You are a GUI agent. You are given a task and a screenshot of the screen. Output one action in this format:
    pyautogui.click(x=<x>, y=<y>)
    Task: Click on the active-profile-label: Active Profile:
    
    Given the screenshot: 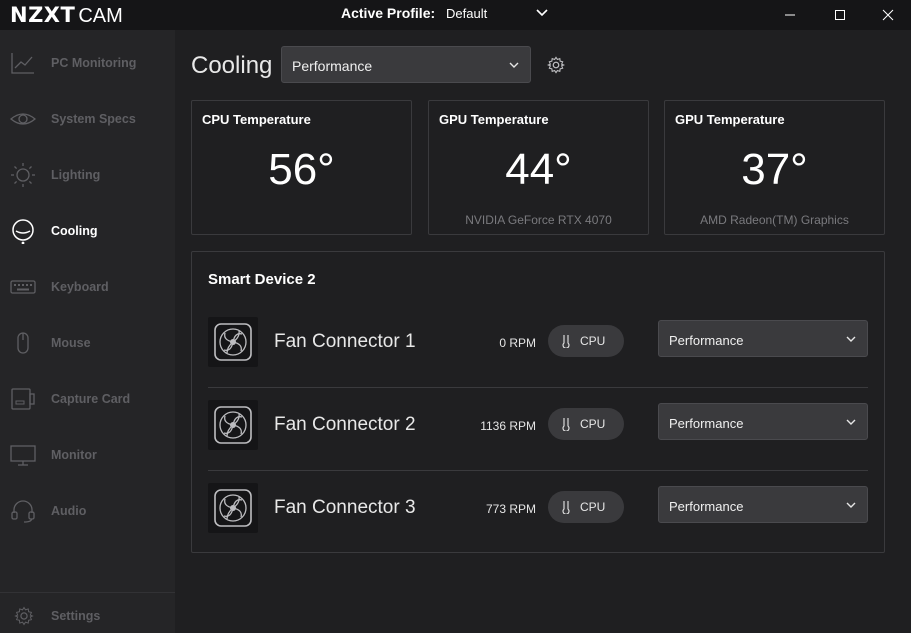 What is the action you would take?
    pyautogui.click(x=388, y=13)
    